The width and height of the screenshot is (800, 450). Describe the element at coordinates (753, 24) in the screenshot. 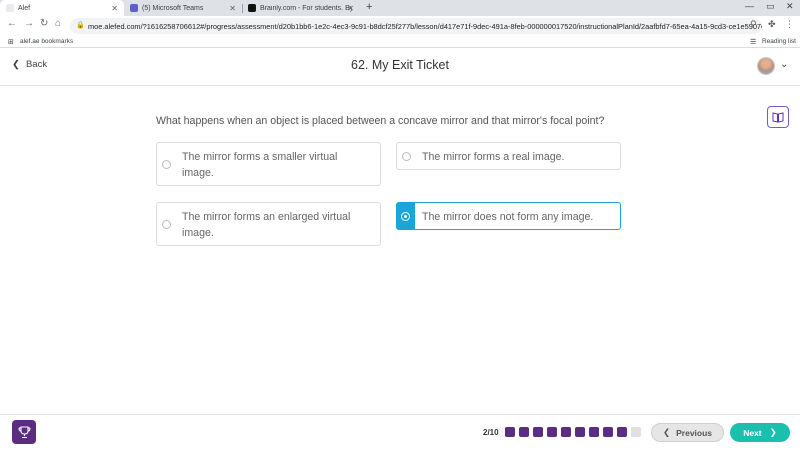

I see `location-pin-icon: ⚲` at that location.